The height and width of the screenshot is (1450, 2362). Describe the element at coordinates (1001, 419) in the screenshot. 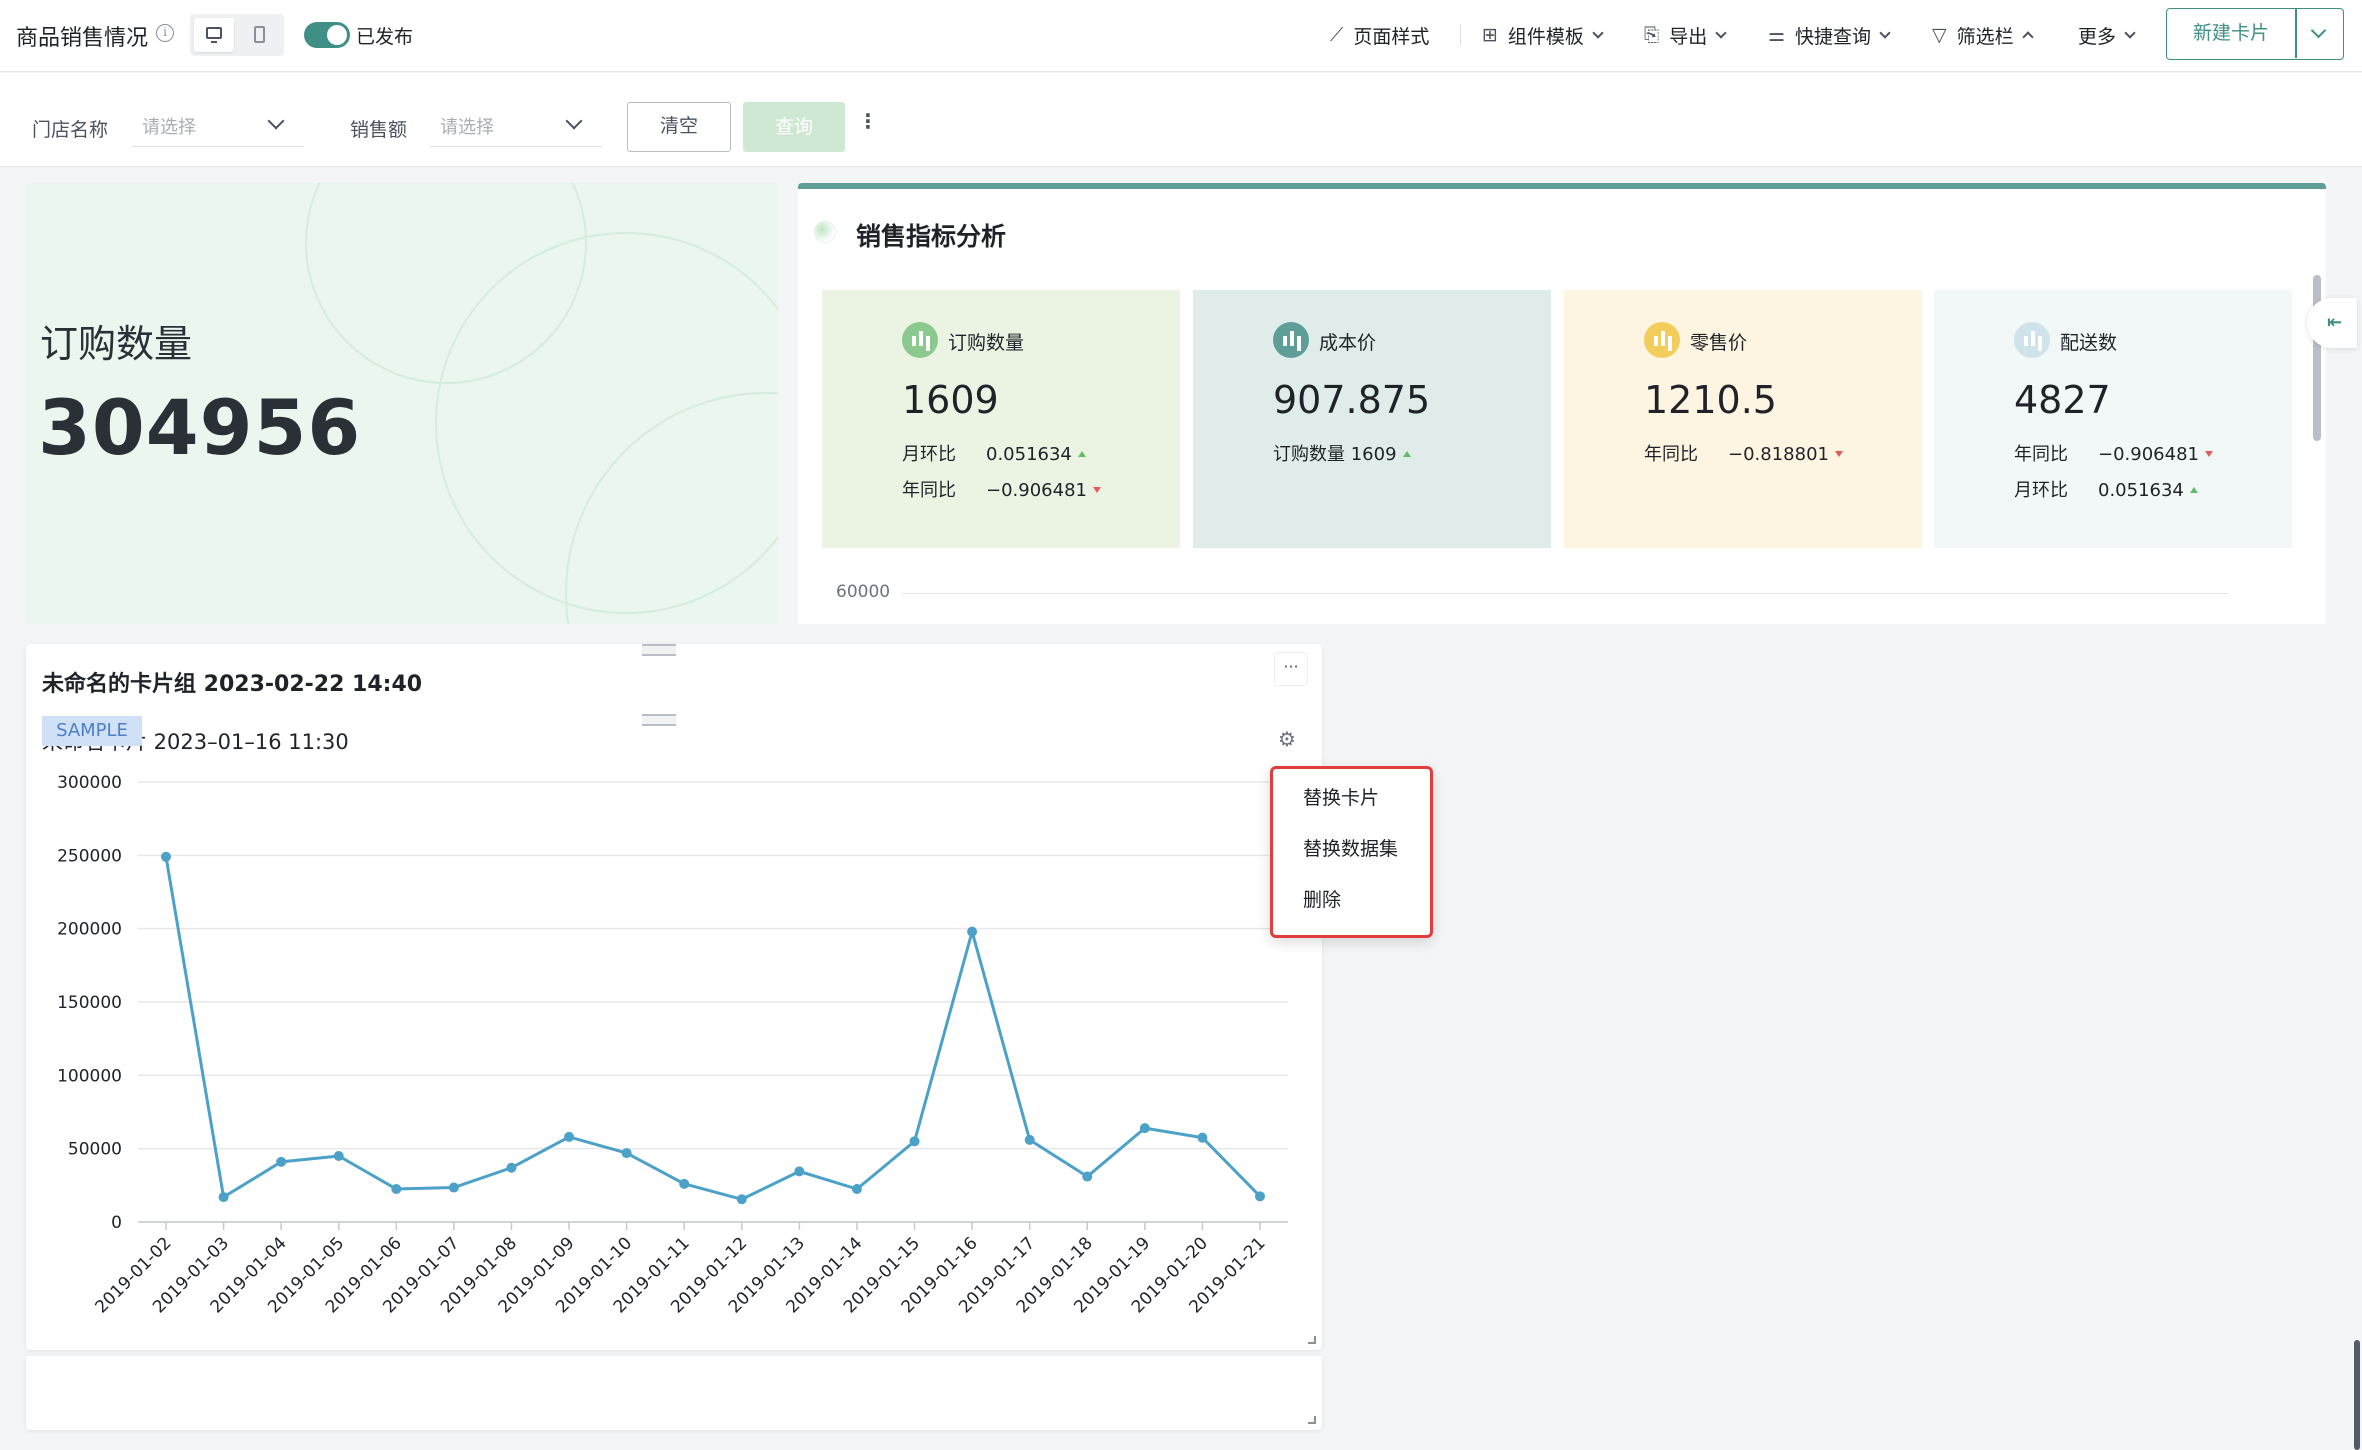

I see `metric-card: 订购数量 1609 月环比 0.051634 年同比 −0.906481` at that location.